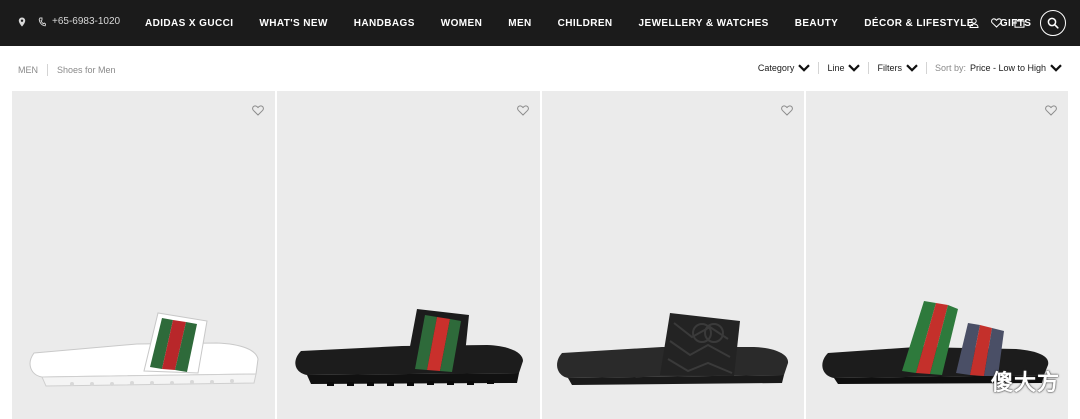 This screenshot has width=1080, height=419. I want to click on account-icon, so click(974, 23).